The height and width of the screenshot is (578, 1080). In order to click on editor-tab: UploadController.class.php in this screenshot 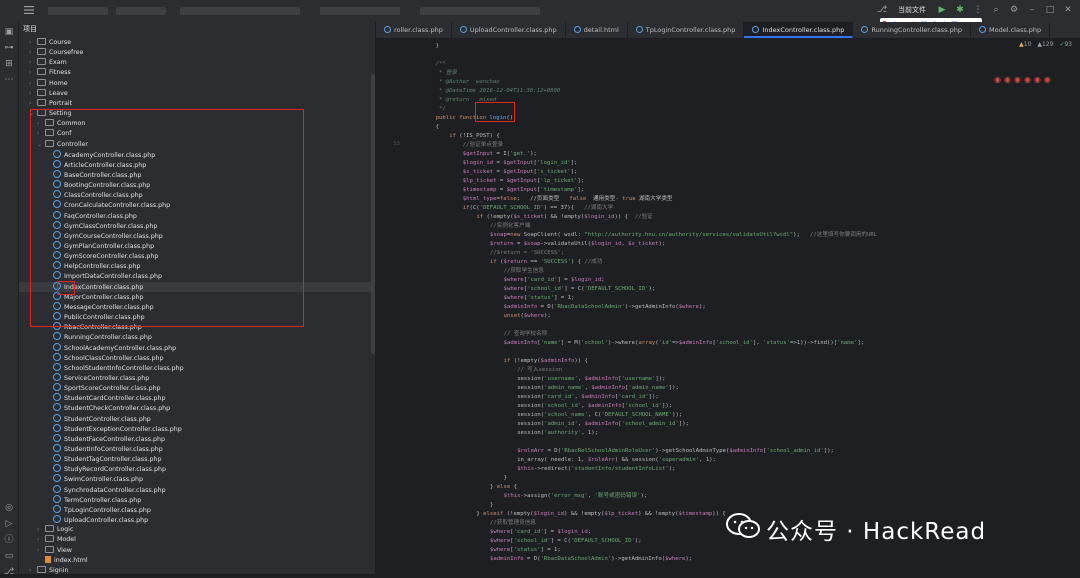, I will do `click(509, 30)`.